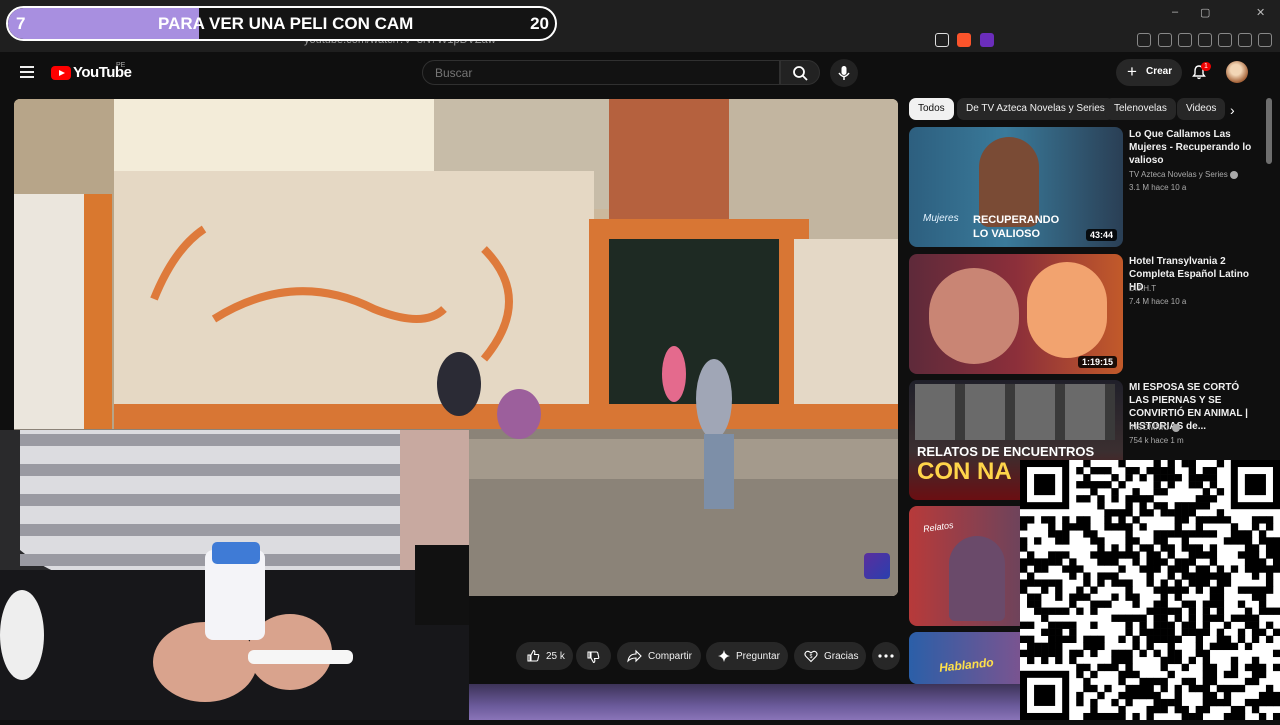  I want to click on goal-title: PARA VER UNA PELI CON CAM, so click(286, 23).